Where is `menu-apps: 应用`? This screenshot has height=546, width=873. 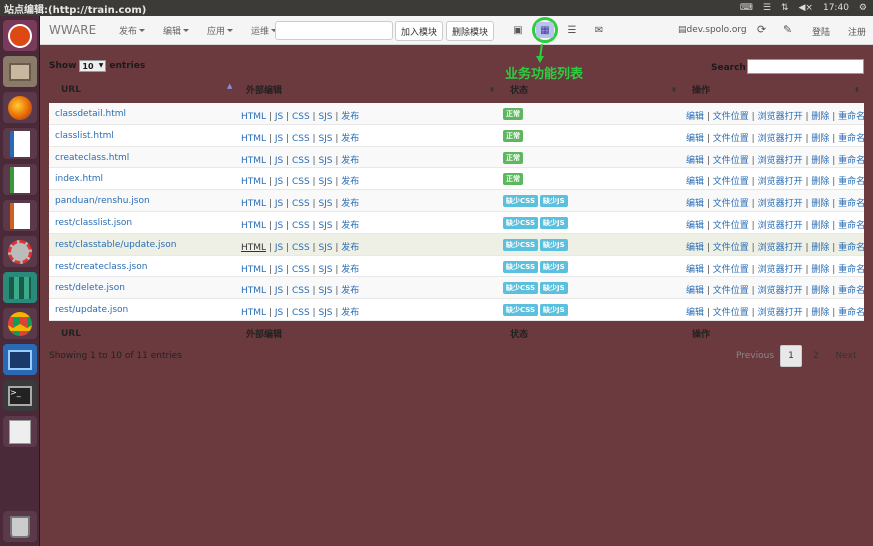 menu-apps: 应用 is located at coordinates (220, 30).